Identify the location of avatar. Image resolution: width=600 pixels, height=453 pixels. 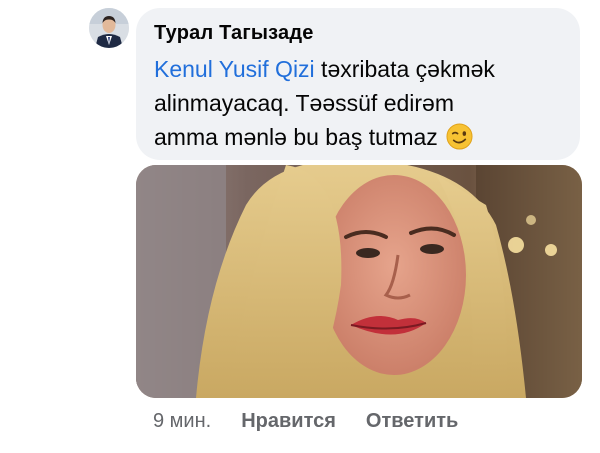
(109, 28).